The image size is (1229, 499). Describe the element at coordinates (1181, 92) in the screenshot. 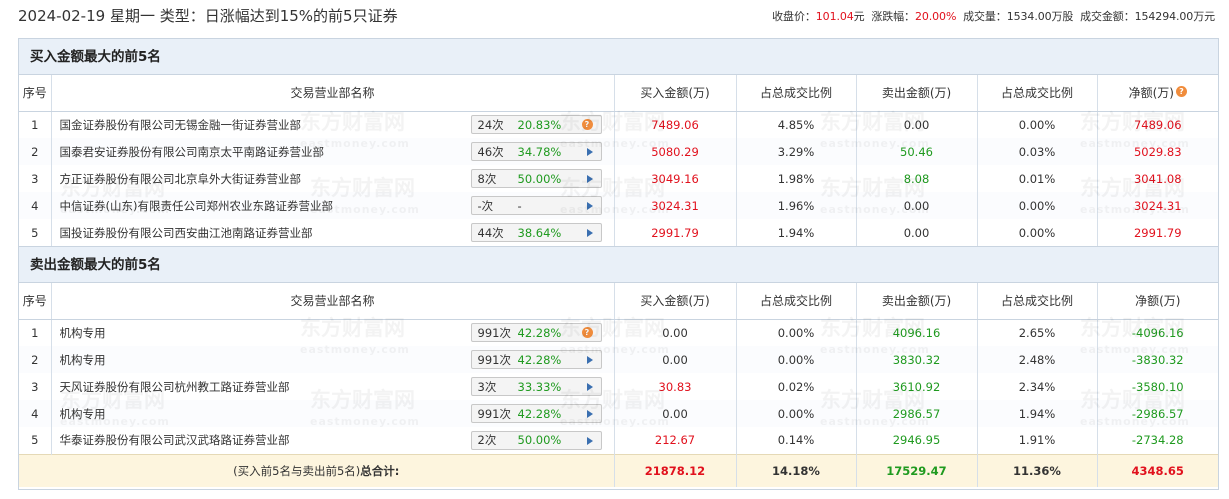

I see `net-help-icon: ?` at that location.